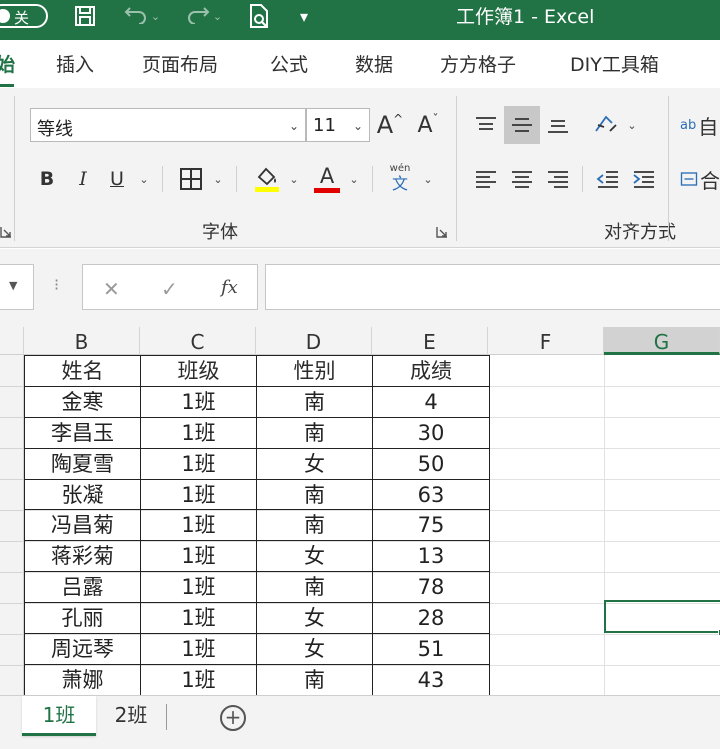 The image size is (720, 749). Describe the element at coordinates (431, 649) in the screenshot. I see `cell-score: 51` at that location.